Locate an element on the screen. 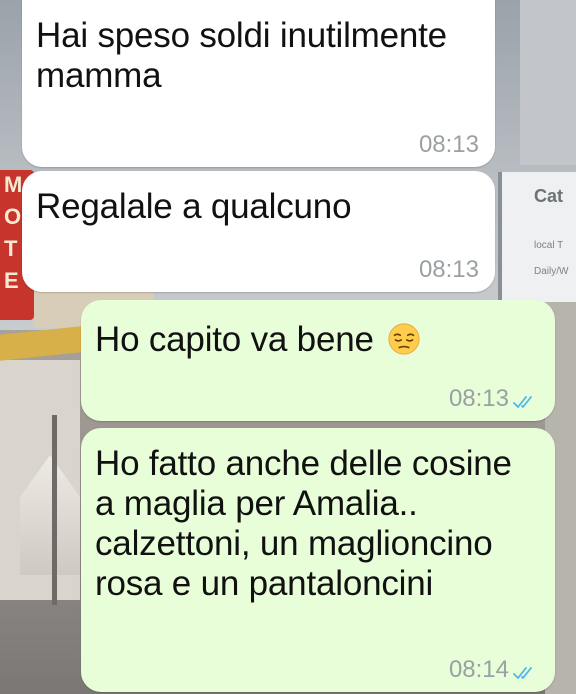 This screenshot has width=576, height=694. wallpaper-building-top-right is located at coordinates (548, 82).